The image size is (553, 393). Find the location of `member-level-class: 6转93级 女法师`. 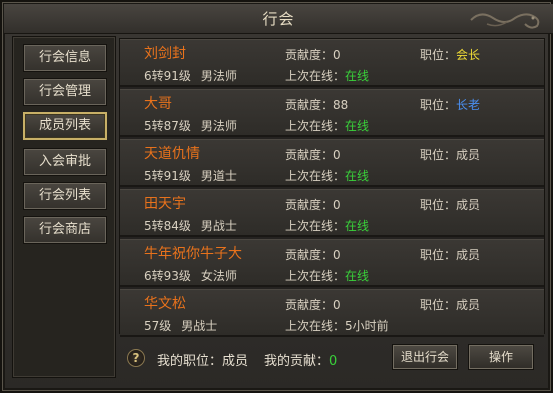

member-level-class: 6转93级 女法师 is located at coordinates (190, 275).